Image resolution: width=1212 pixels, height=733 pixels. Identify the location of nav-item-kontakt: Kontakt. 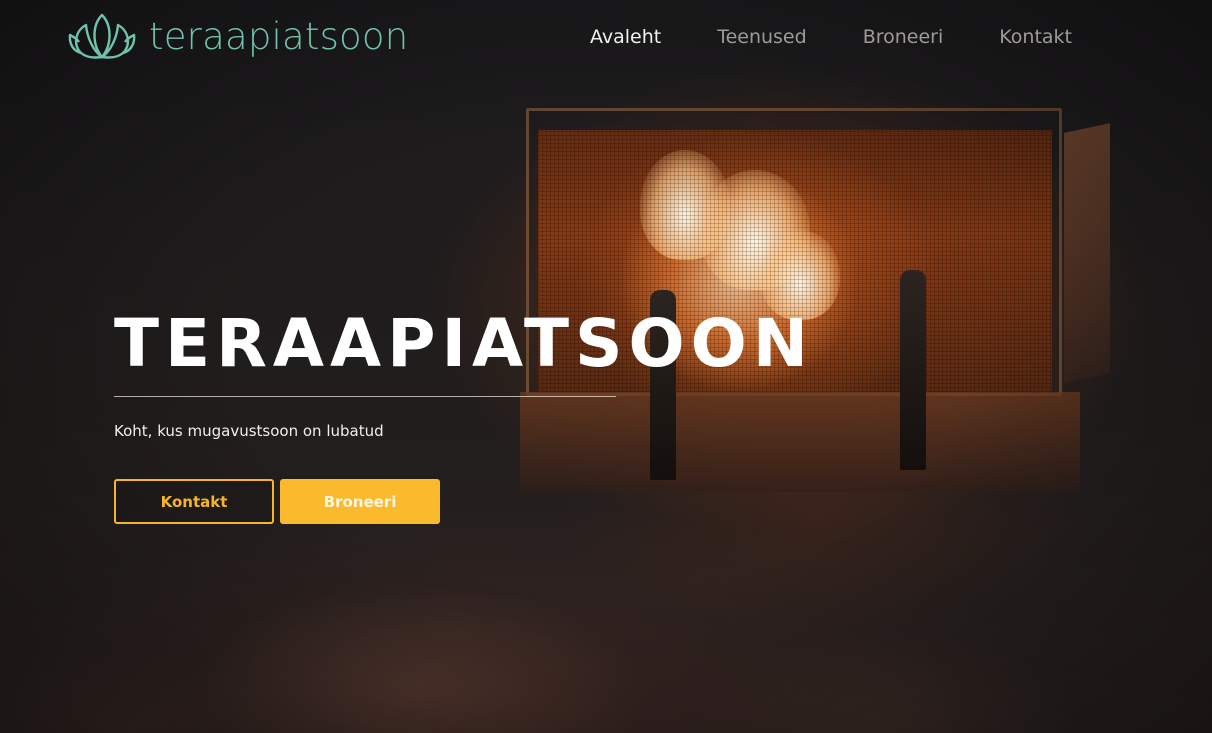
(1035, 37).